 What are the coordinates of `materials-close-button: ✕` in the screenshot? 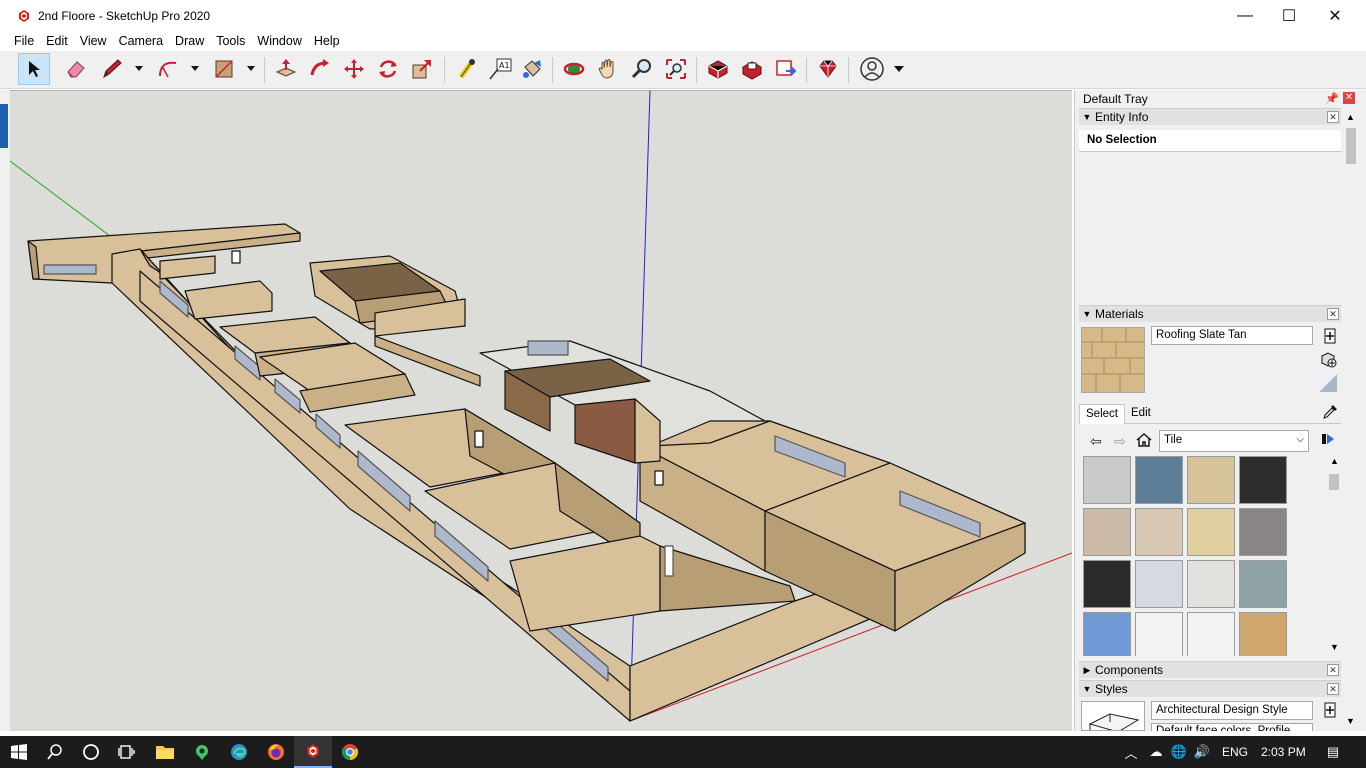 It's located at (1333, 314).